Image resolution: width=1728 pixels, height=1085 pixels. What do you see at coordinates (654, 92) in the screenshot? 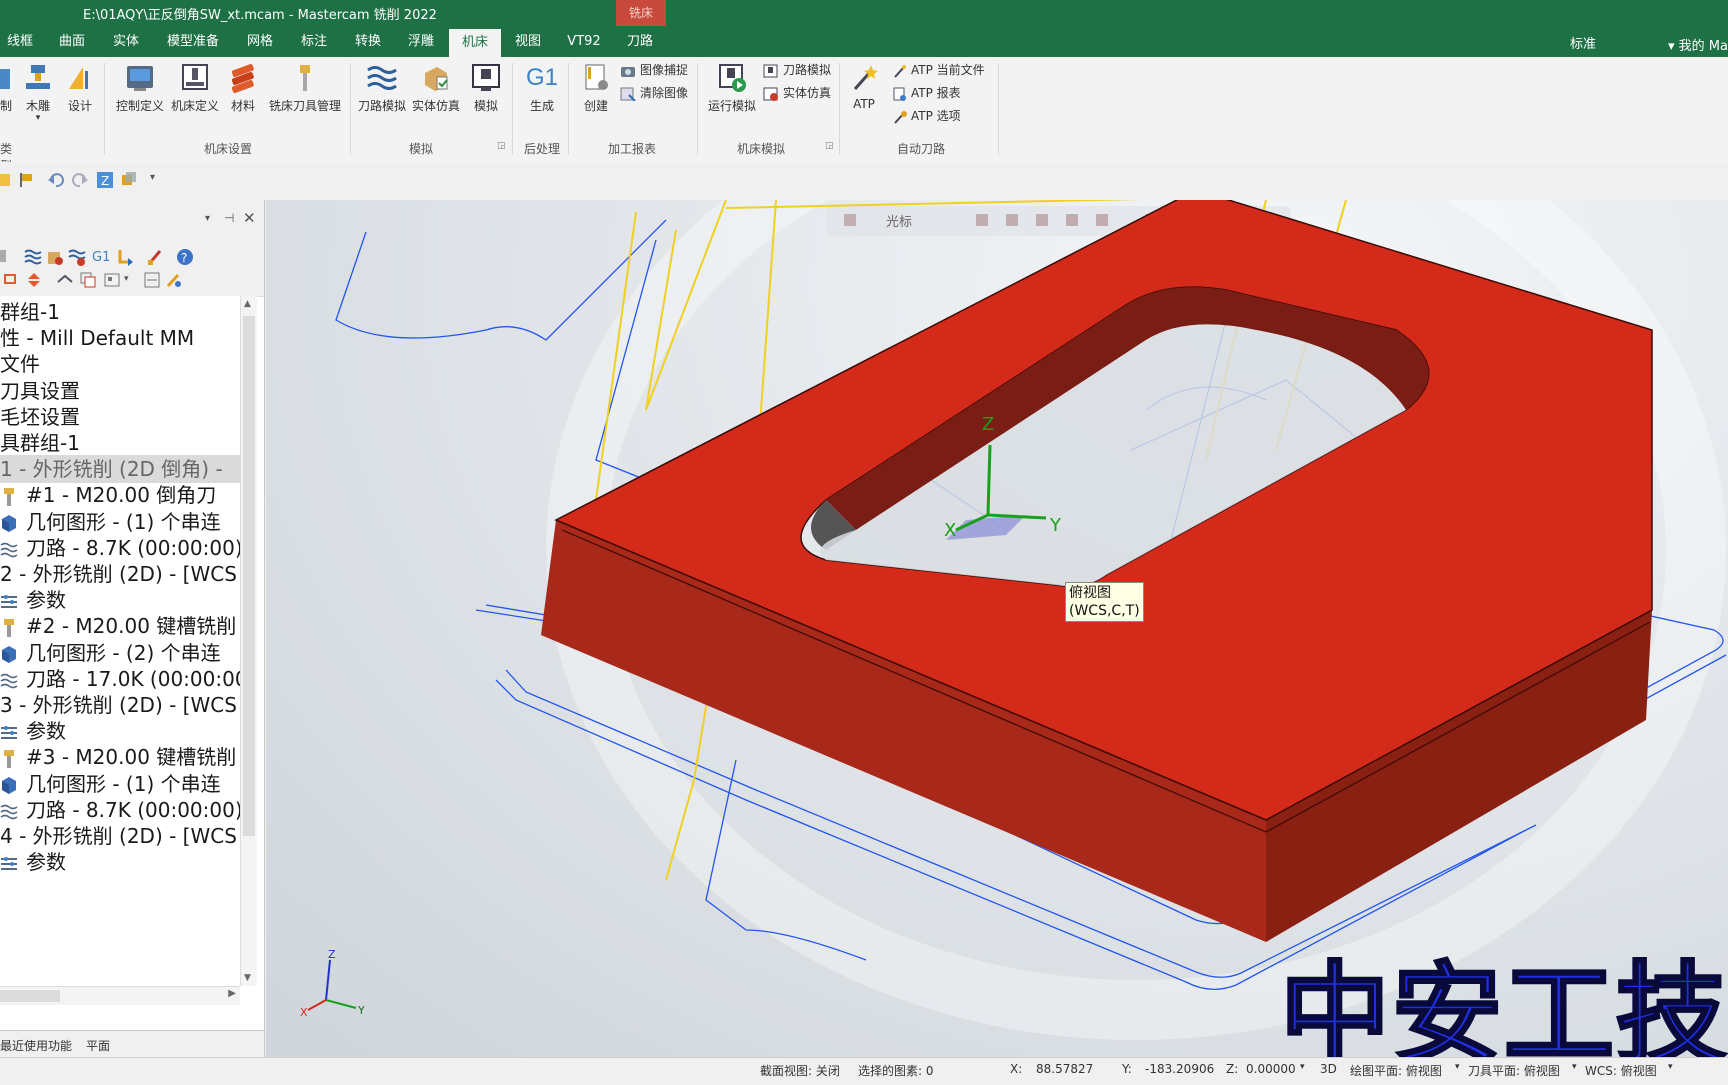
I see `clear-images-button: 清除图像` at bounding box center [654, 92].